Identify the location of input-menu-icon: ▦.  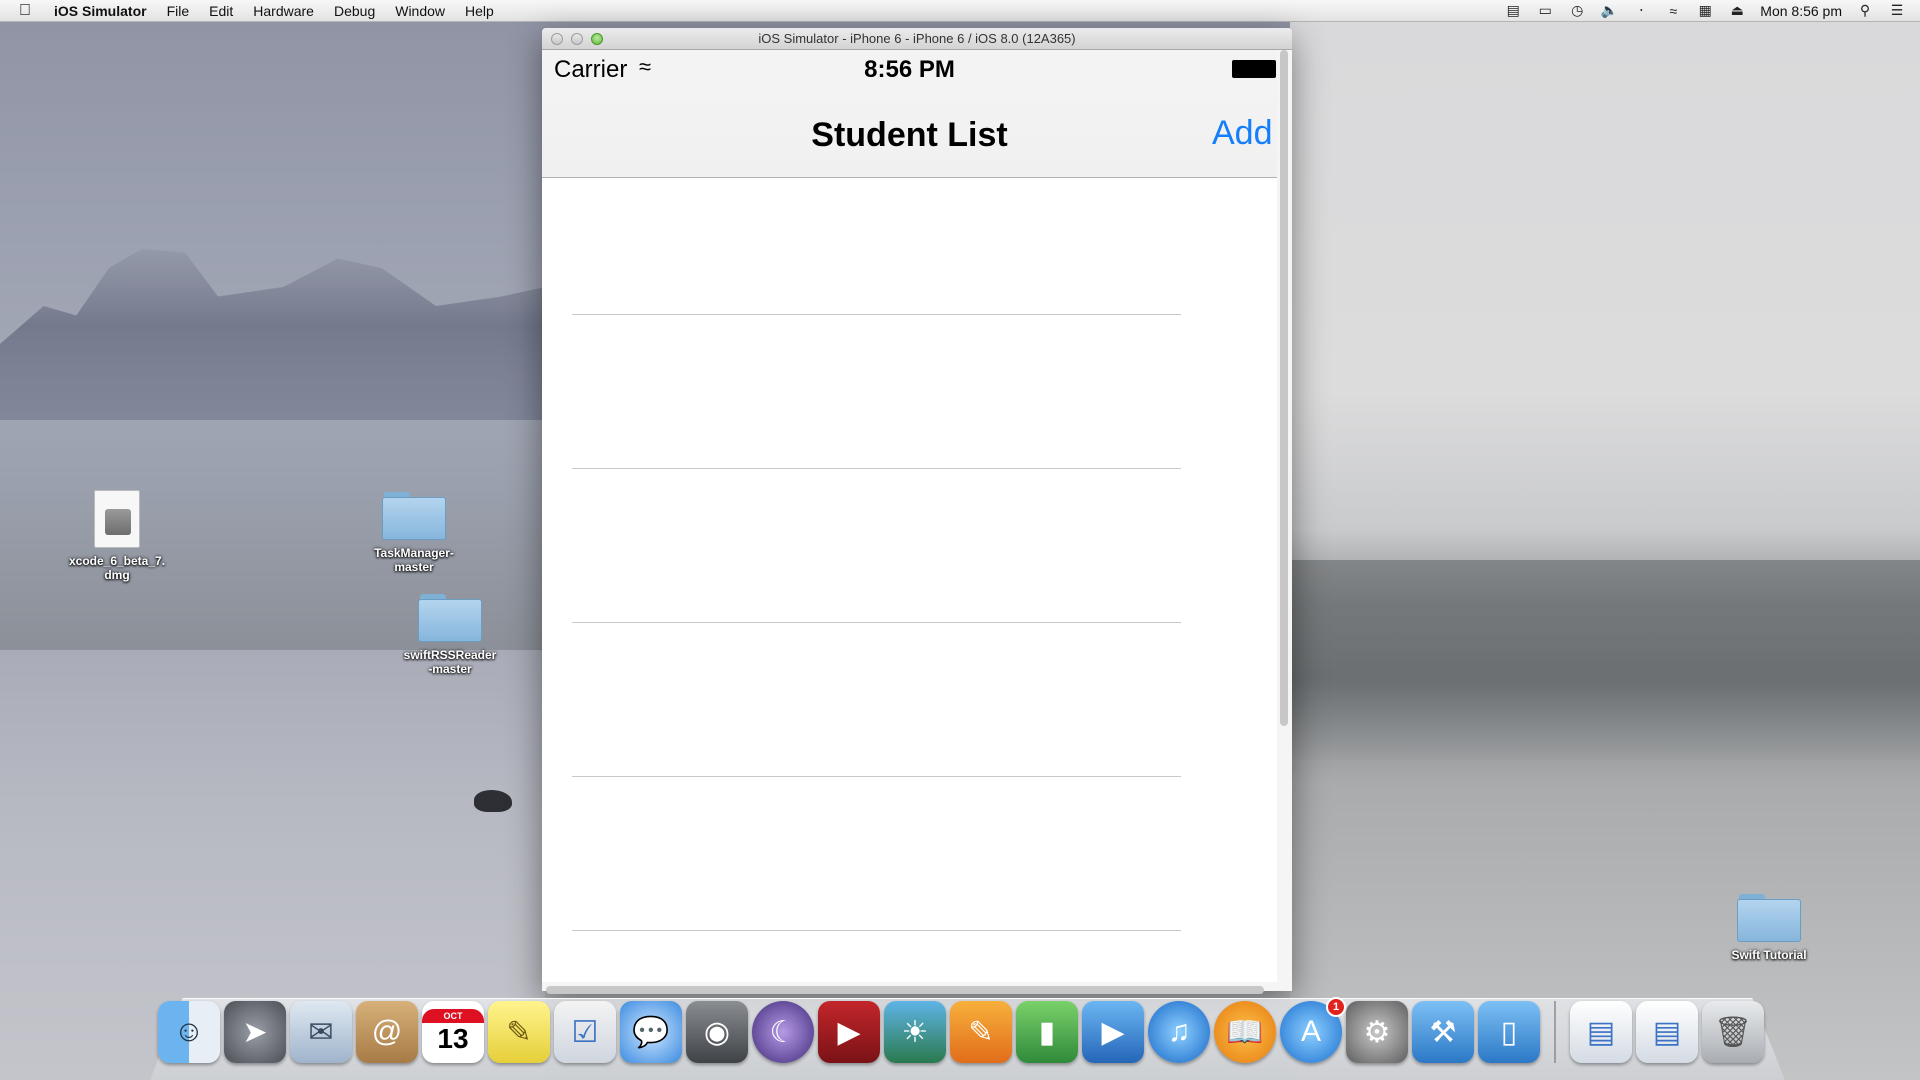
(1705, 10).